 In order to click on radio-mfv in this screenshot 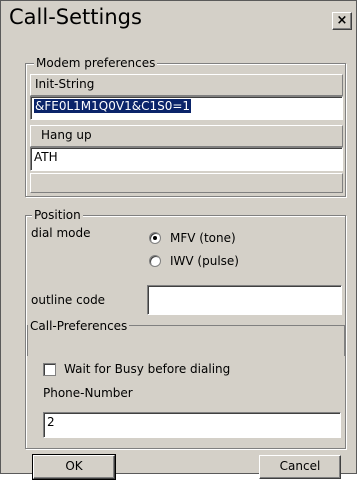, I will do `click(155, 238)`.